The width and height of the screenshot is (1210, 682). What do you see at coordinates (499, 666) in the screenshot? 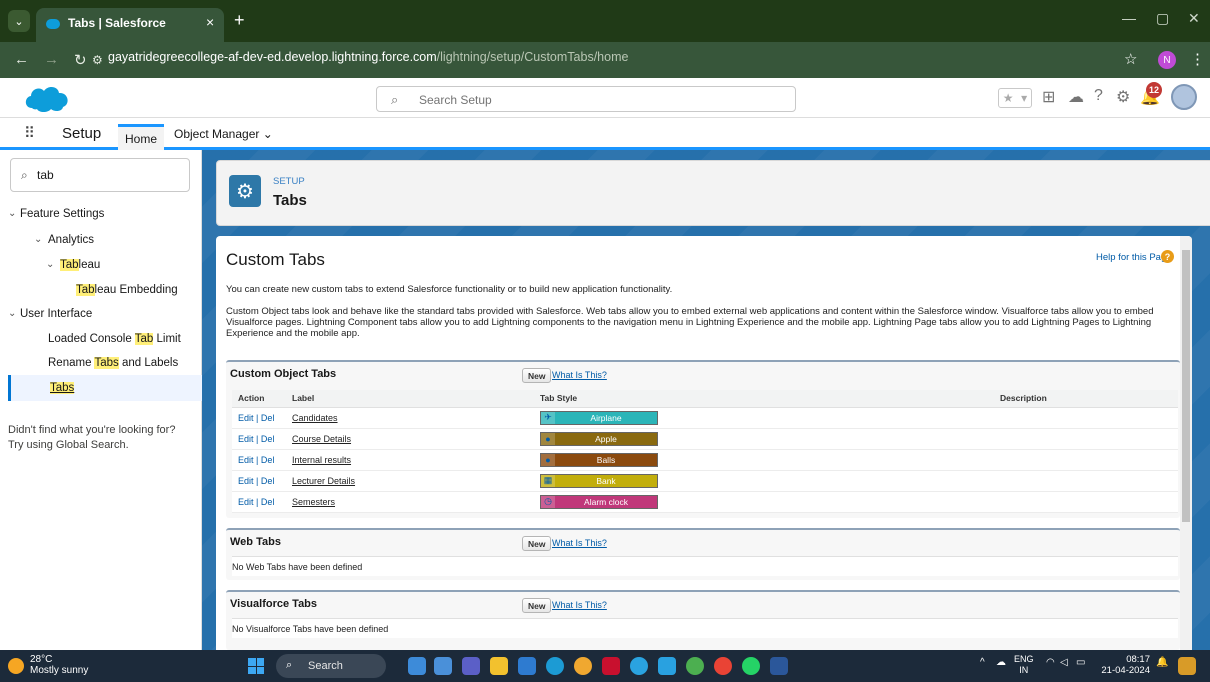
I see `file-explorer-icon` at bounding box center [499, 666].